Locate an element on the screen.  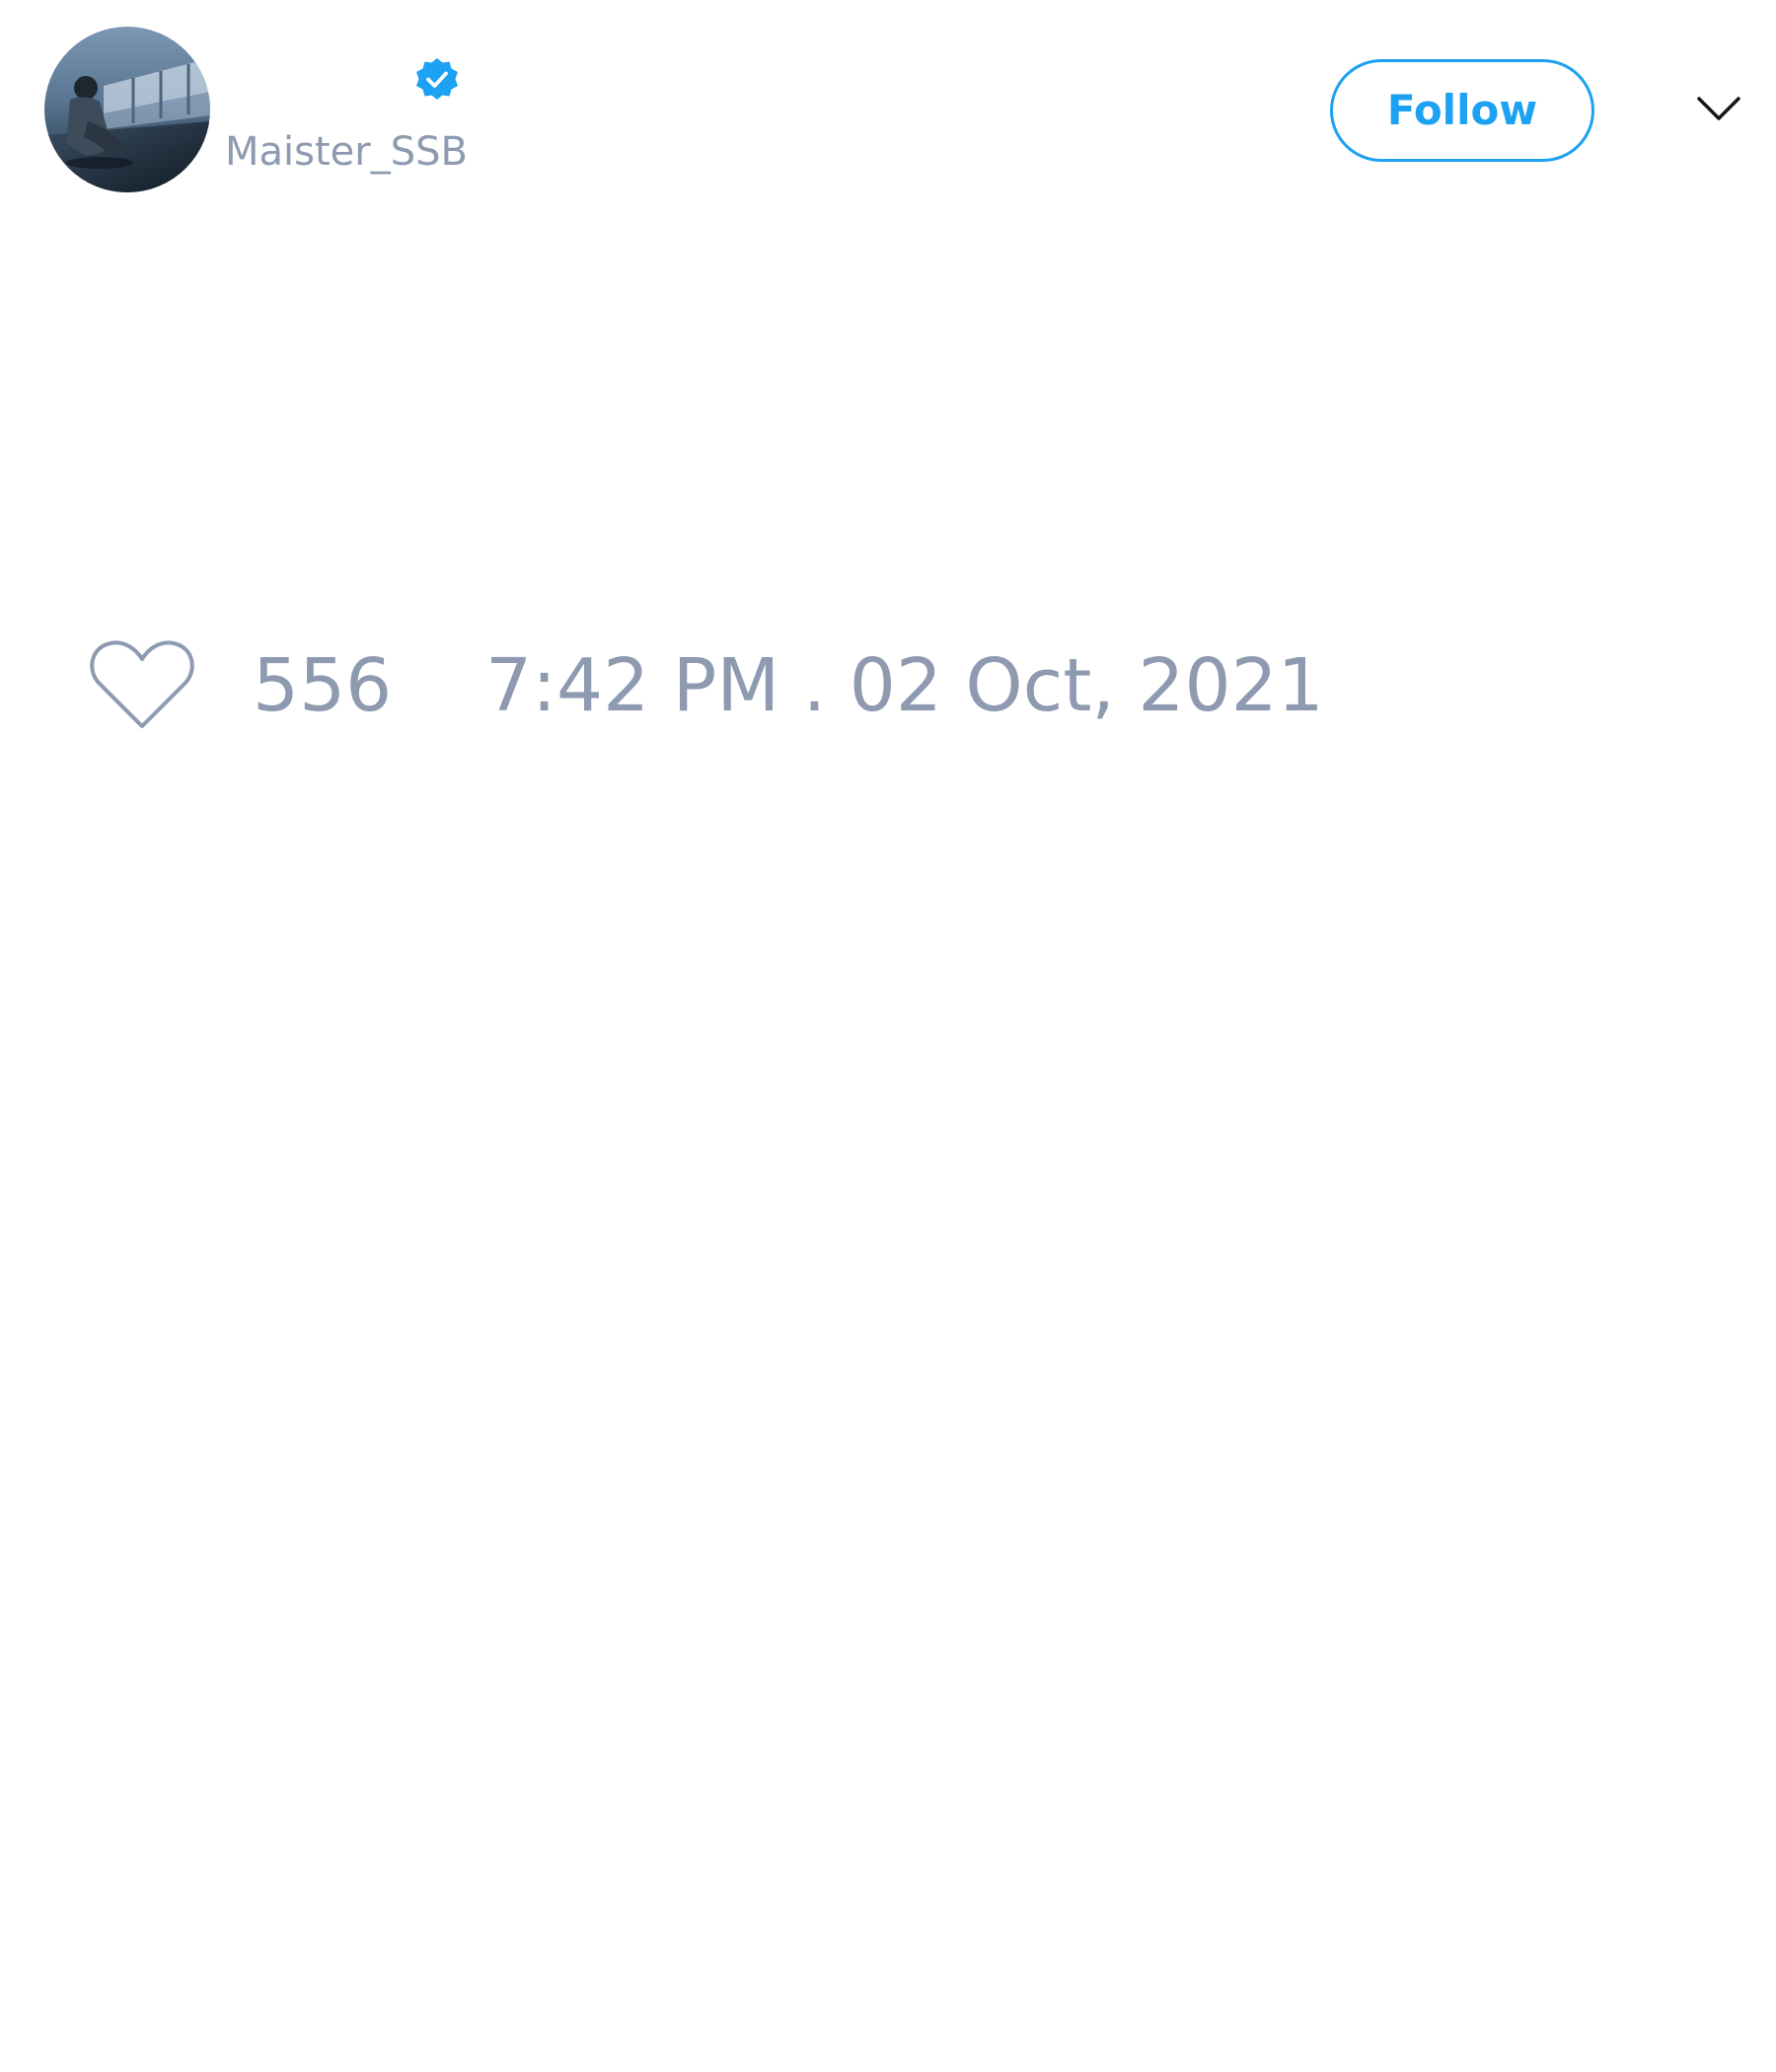
tweet-header: Maister_SSB Follow is located at coordinates (888, 114).